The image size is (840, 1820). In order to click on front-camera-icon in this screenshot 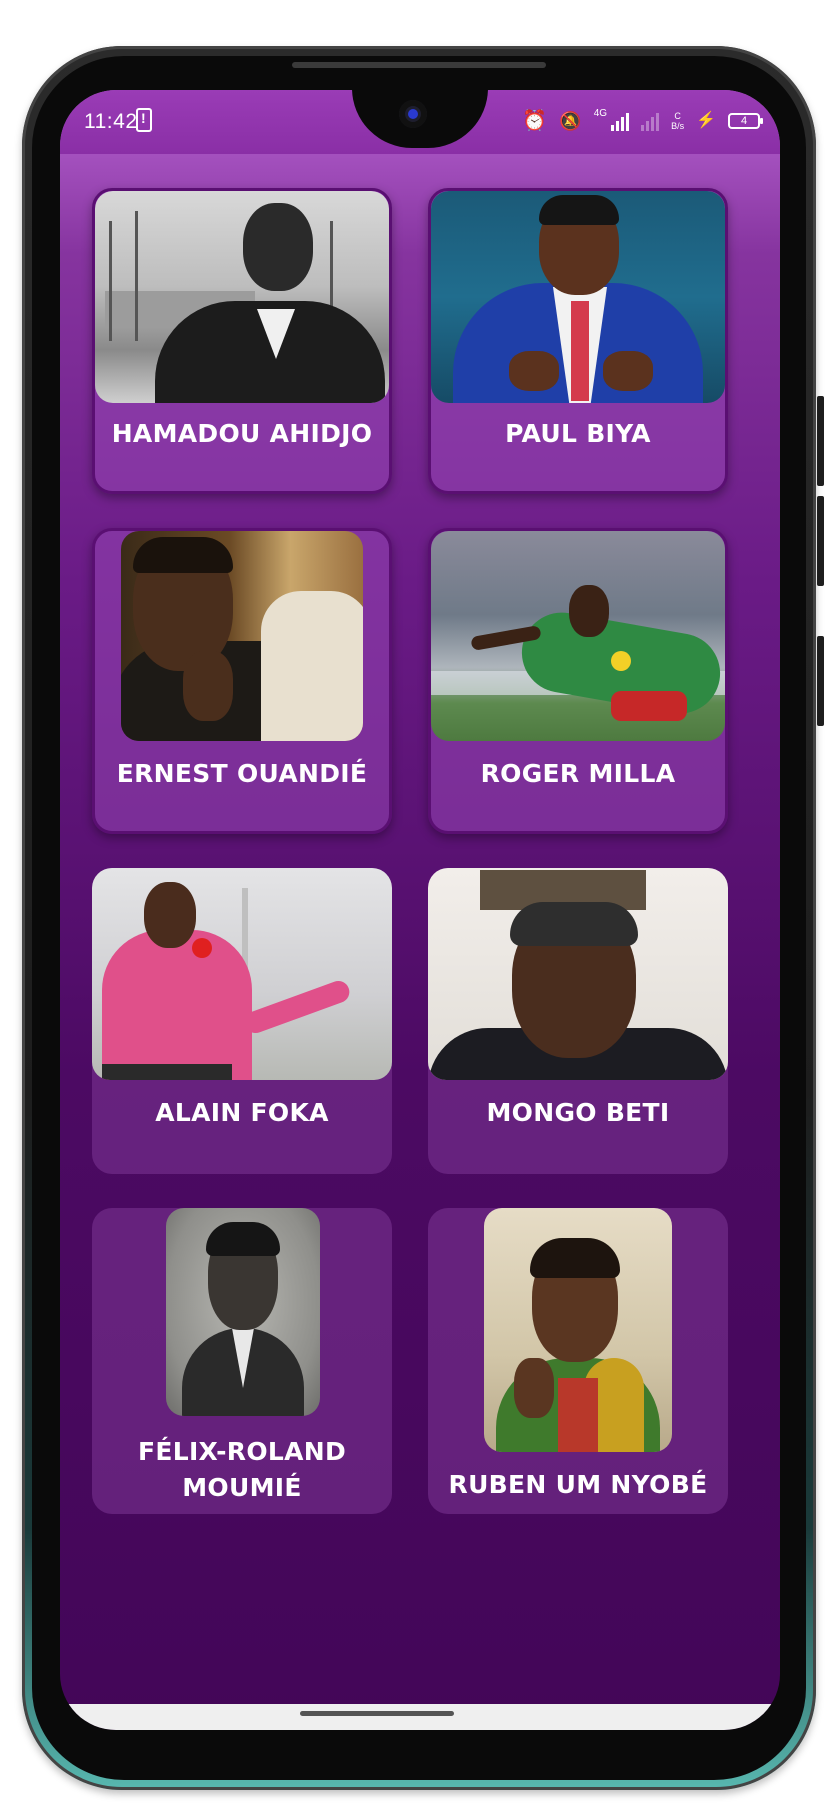, I will do `click(413, 114)`.